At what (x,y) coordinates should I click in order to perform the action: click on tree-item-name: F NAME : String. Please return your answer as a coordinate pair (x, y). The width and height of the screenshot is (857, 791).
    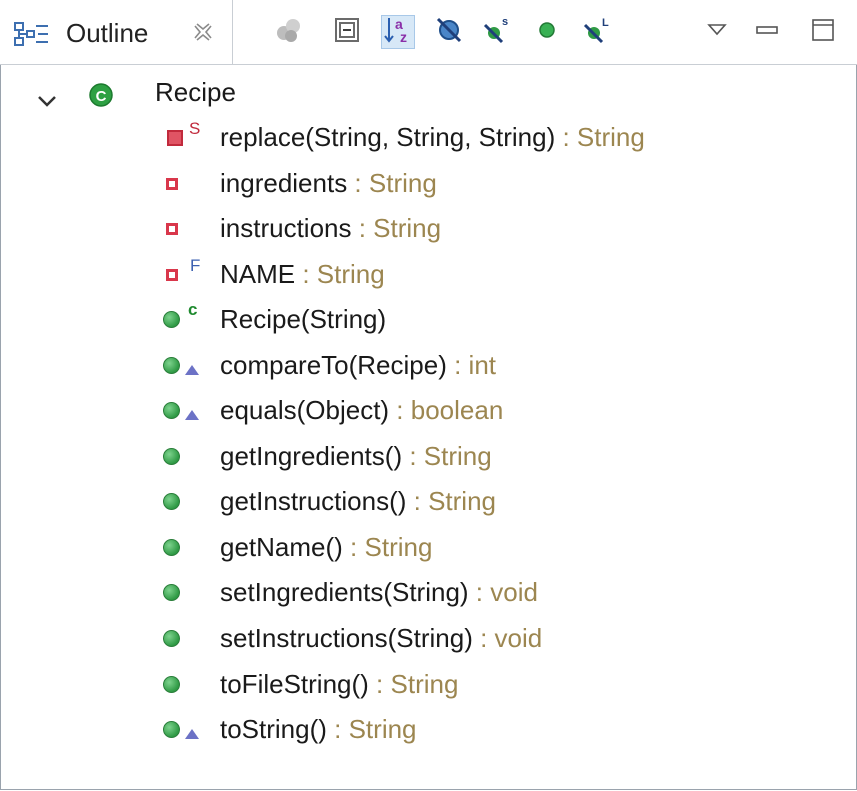
    Looking at the image, I should click on (428, 274).